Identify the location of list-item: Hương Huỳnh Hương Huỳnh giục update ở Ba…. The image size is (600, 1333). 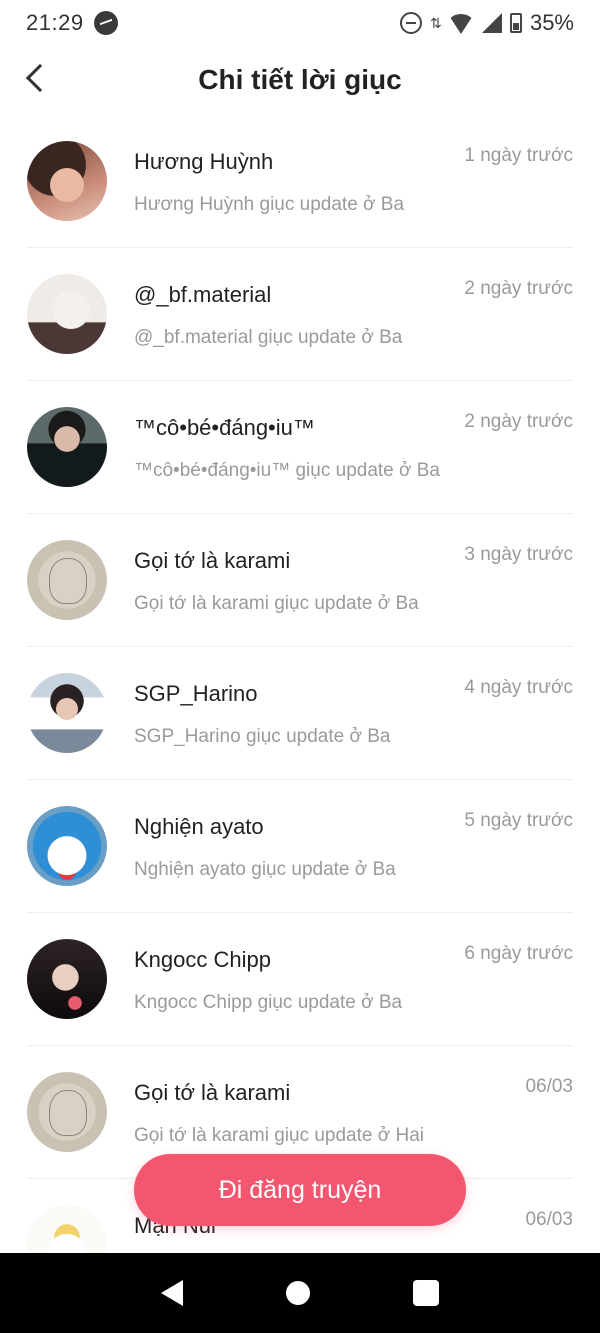
(300, 181).